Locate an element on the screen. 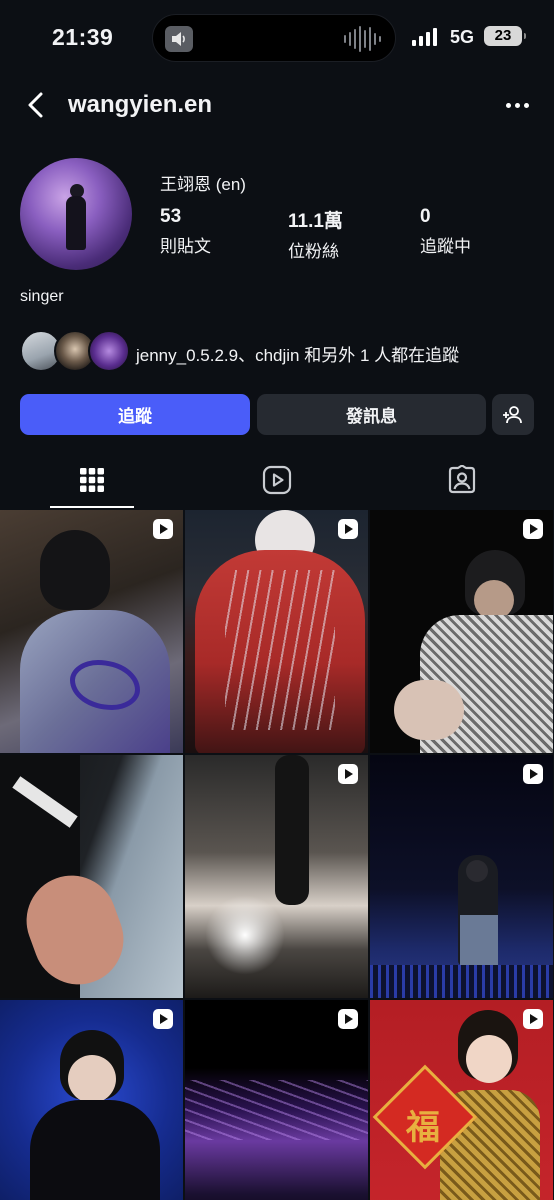 This screenshot has width=554, height=1200. network-type: 5G is located at coordinates (462, 37).